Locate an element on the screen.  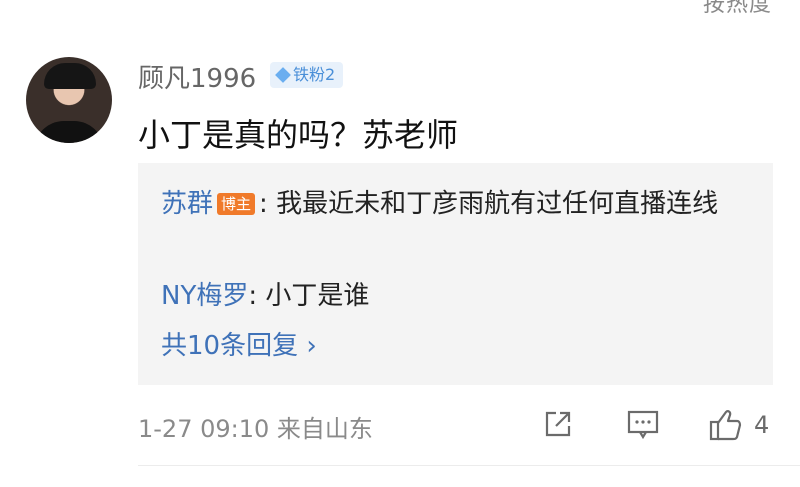
comment-button is located at coordinates (643, 427).